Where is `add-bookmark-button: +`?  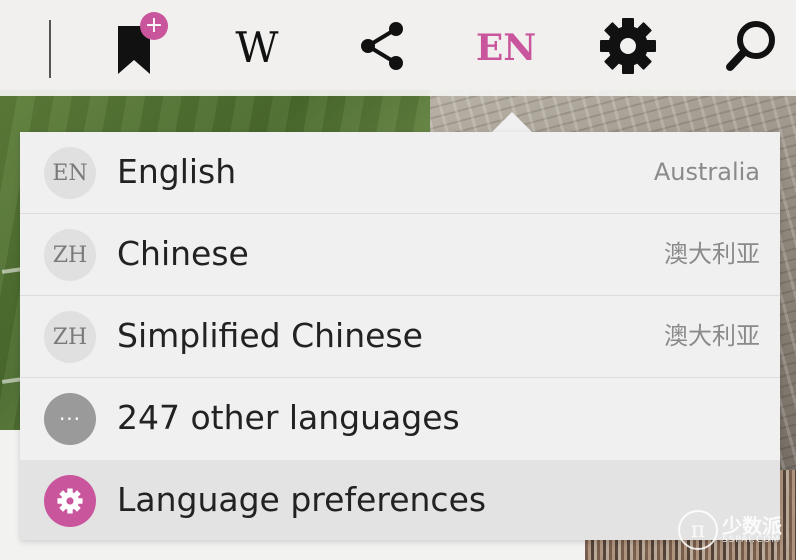 add-bookmark-button: + is located at coordinates (135, 46).